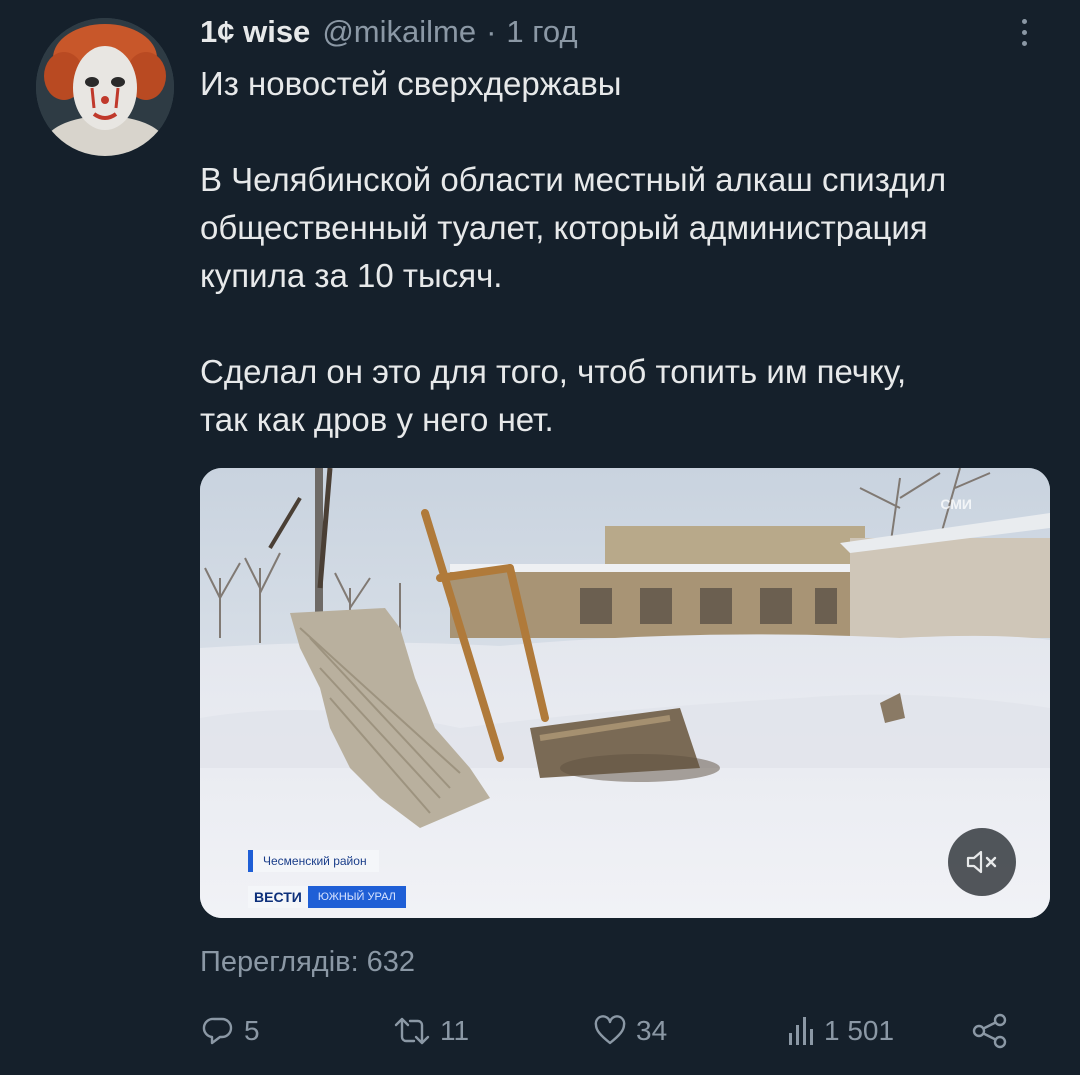 This screenshot has height=1075, width=1080. I want to click on views-count: Переглядів: 632, so click(308, 962).